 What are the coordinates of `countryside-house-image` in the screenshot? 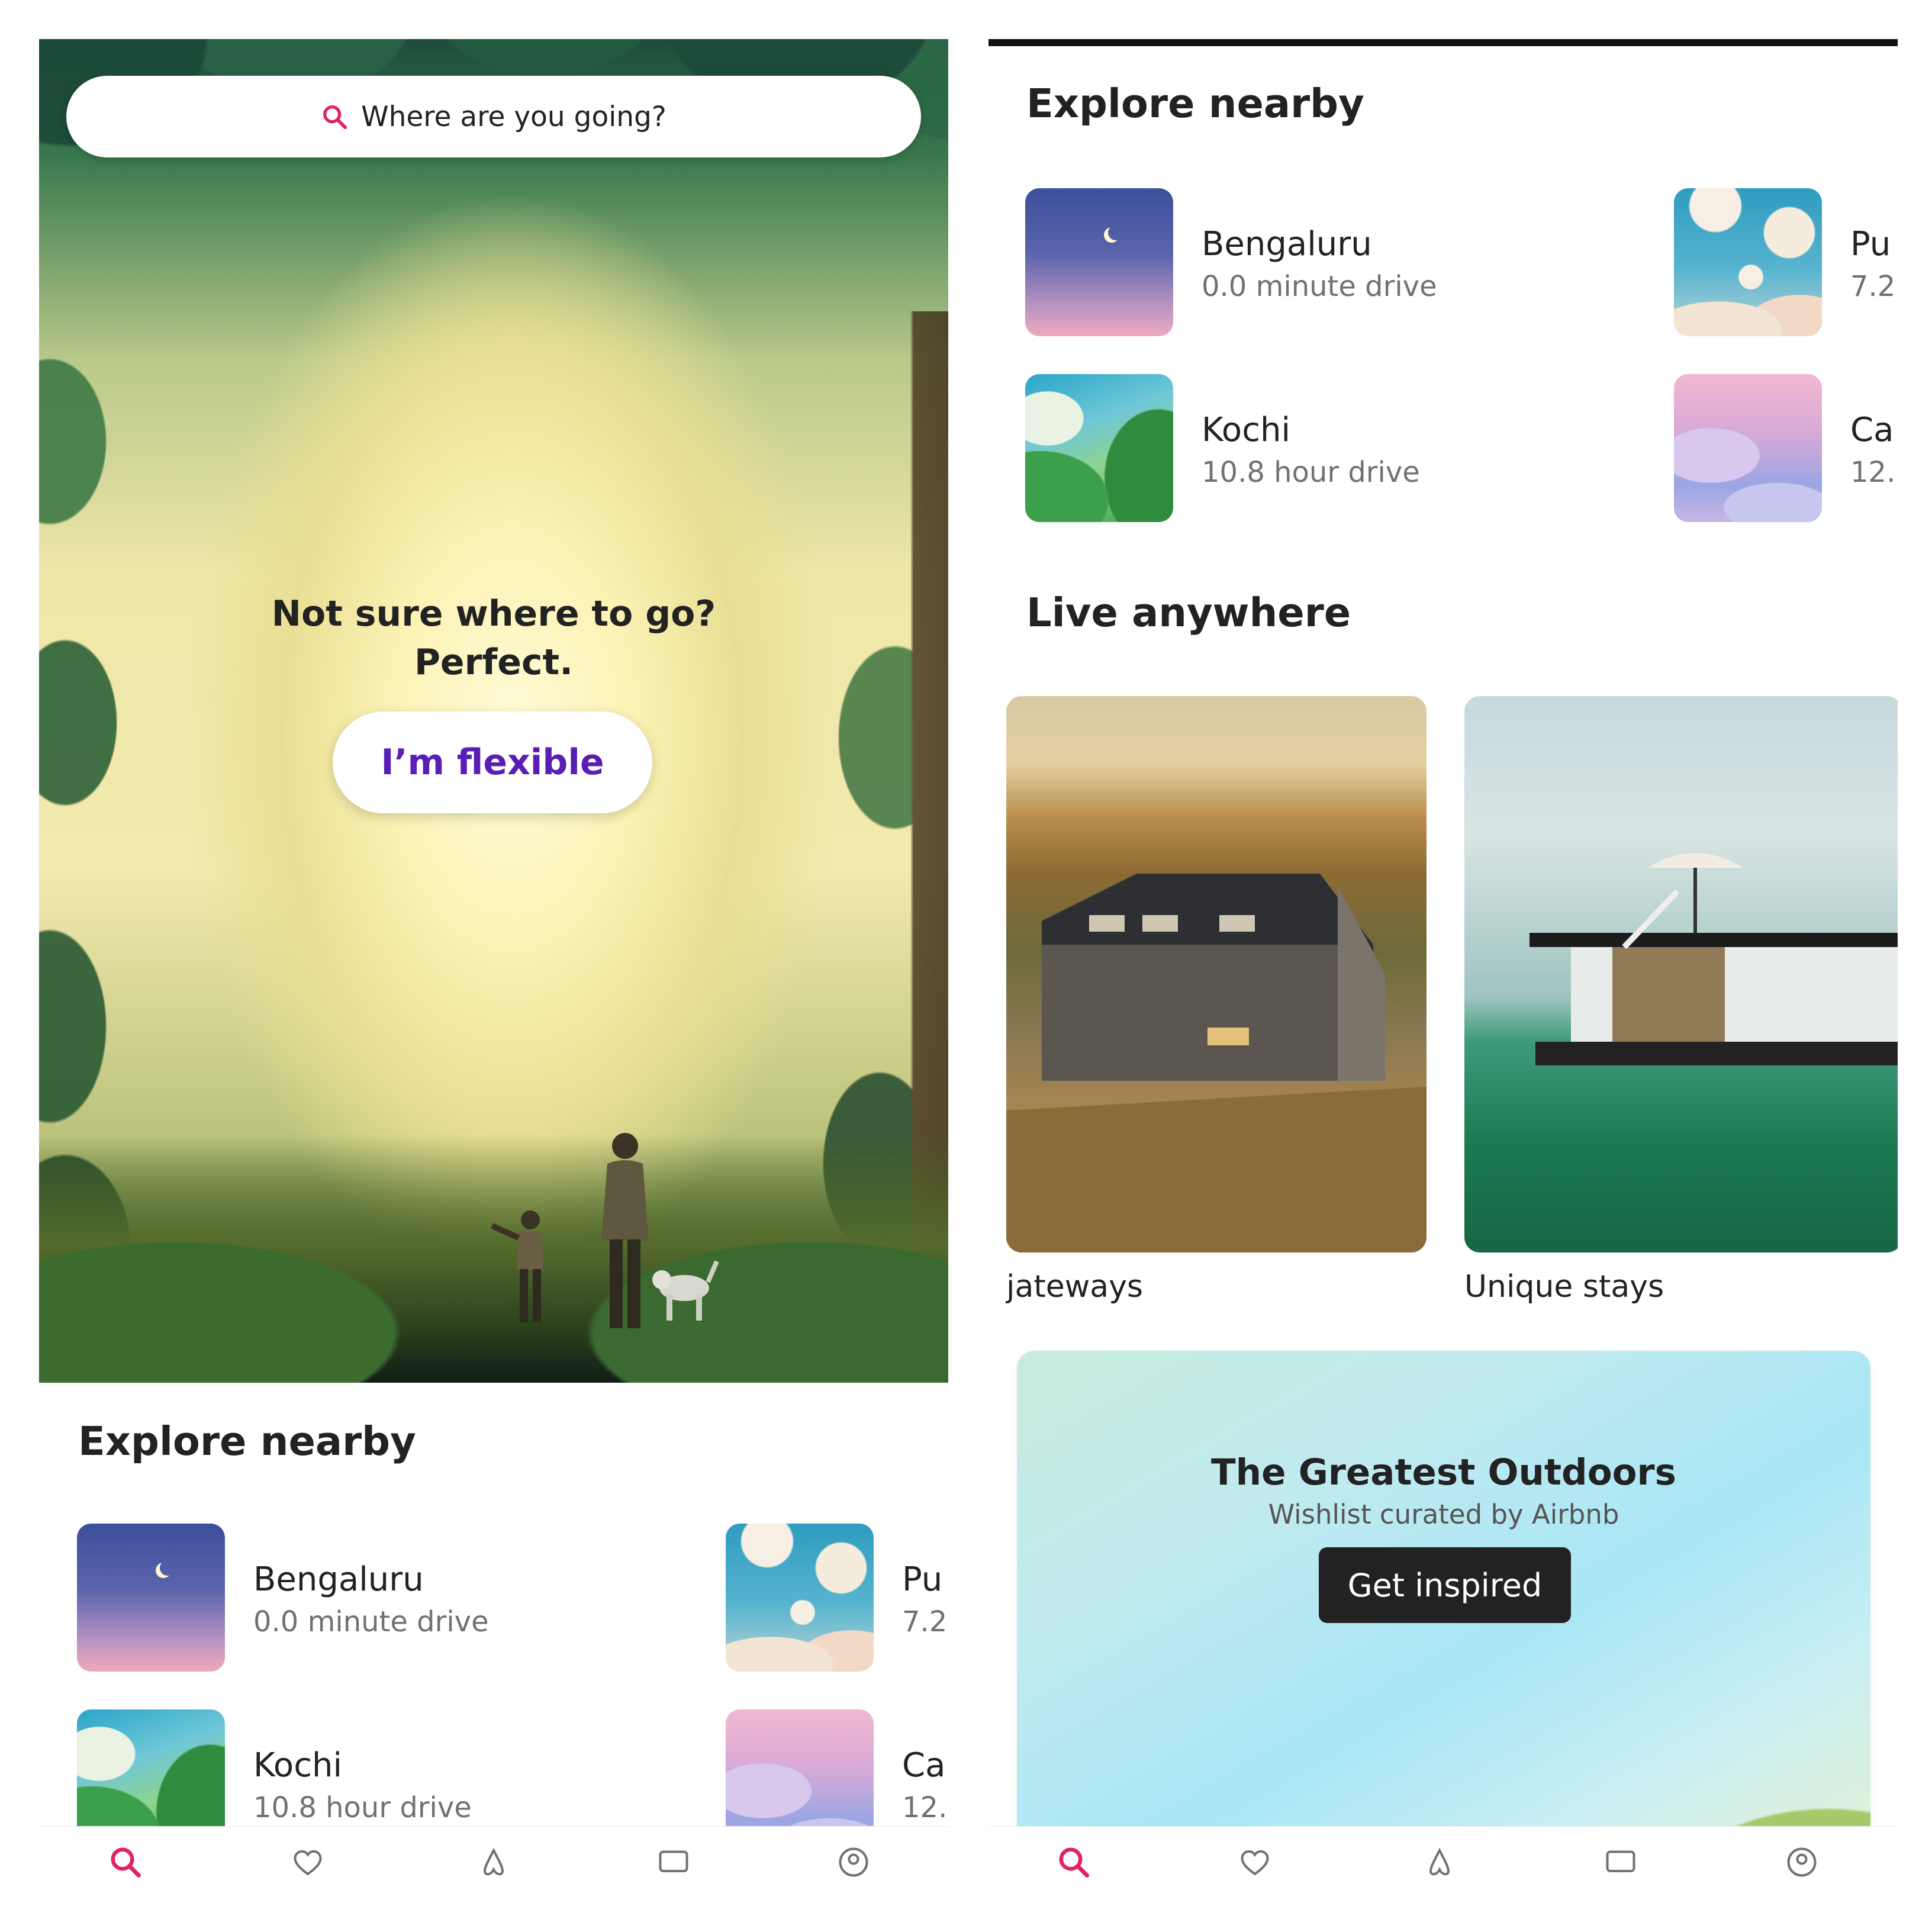 It's located at (1217, 974).